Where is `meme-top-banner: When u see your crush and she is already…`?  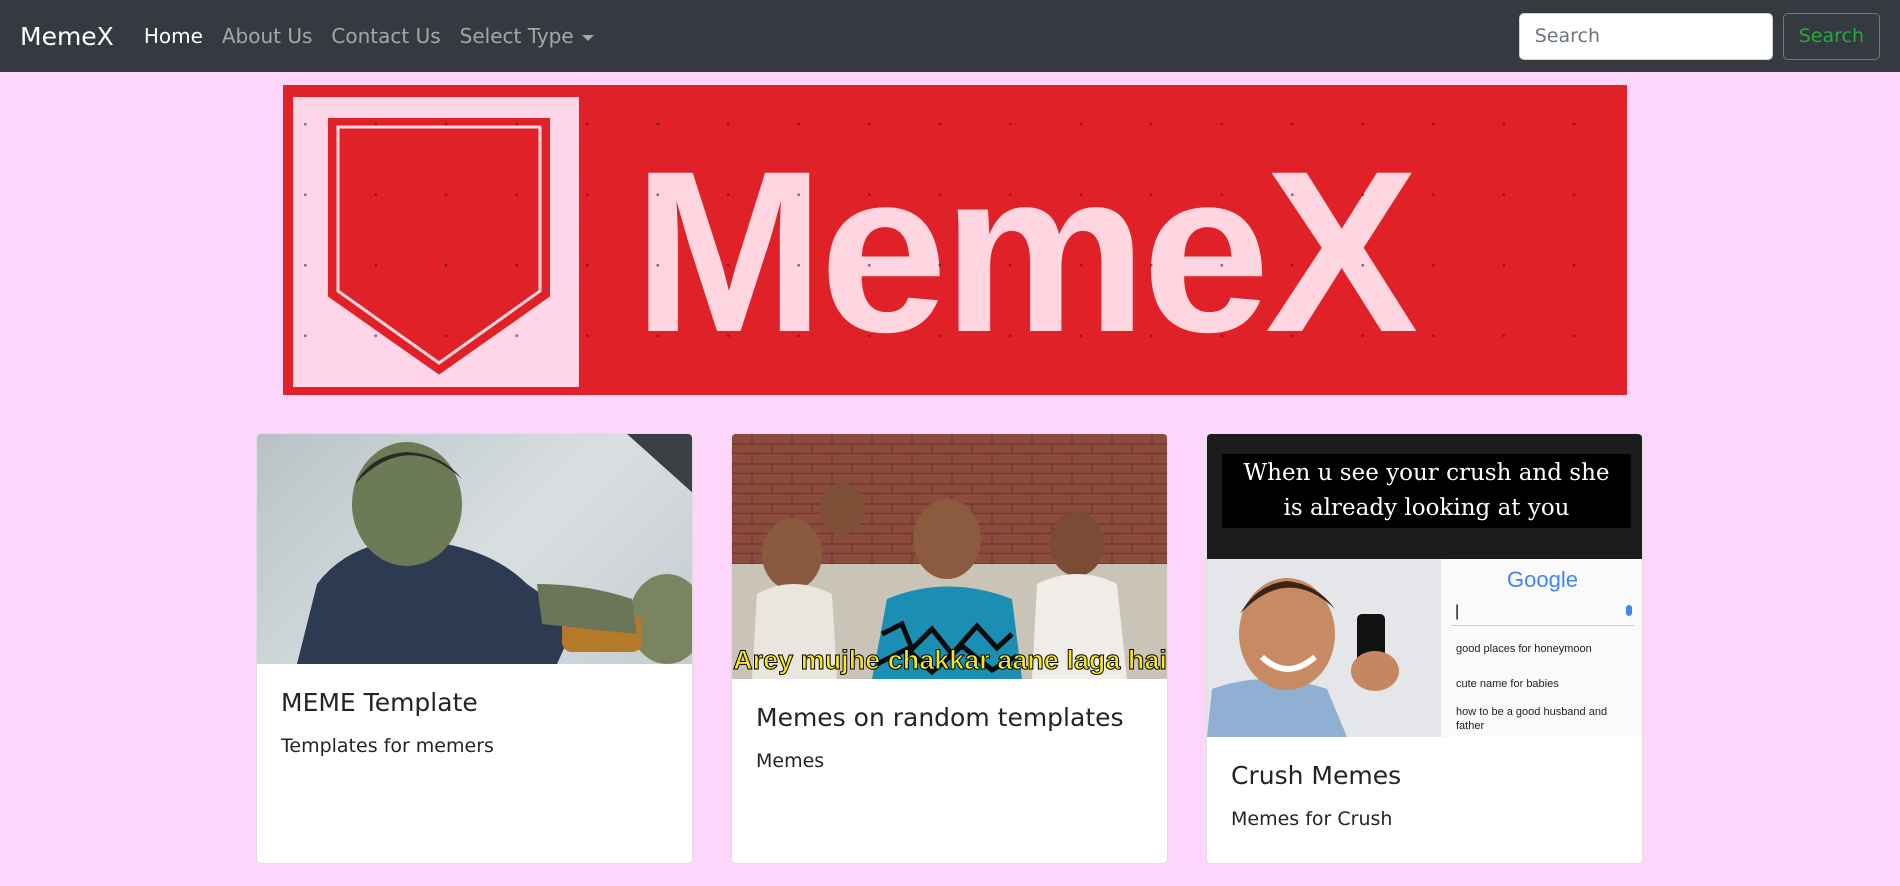
meme-top-banner: When u see your crush and she is already… is located at coordinates (1424, 496).